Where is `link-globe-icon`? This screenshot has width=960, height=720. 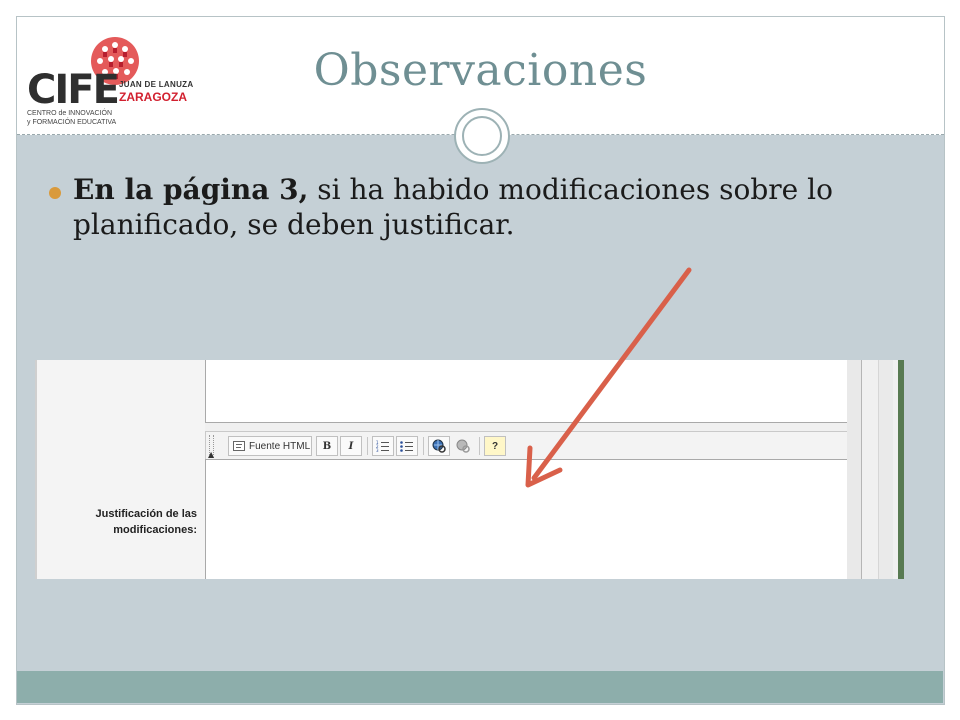
link-globe-icon is located at coordinates (439, 446).